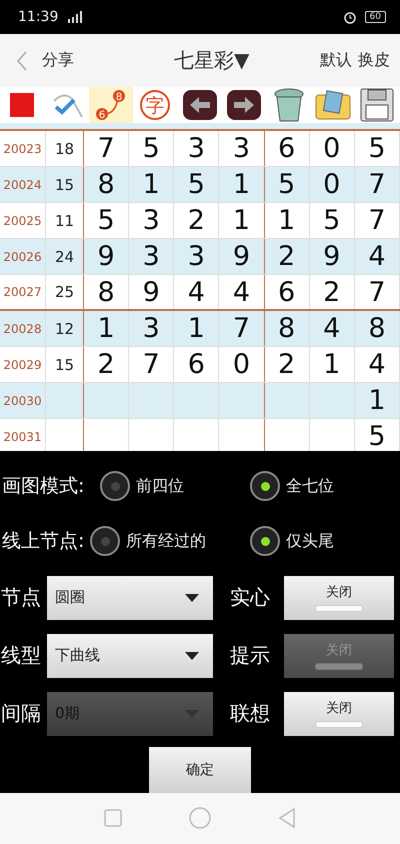 This screenshot has height=844, width=400. What do you see at coordinates (160, 486) in the screenshot?
I see `radio-label: 前四位` at bounding box center [160, 486].